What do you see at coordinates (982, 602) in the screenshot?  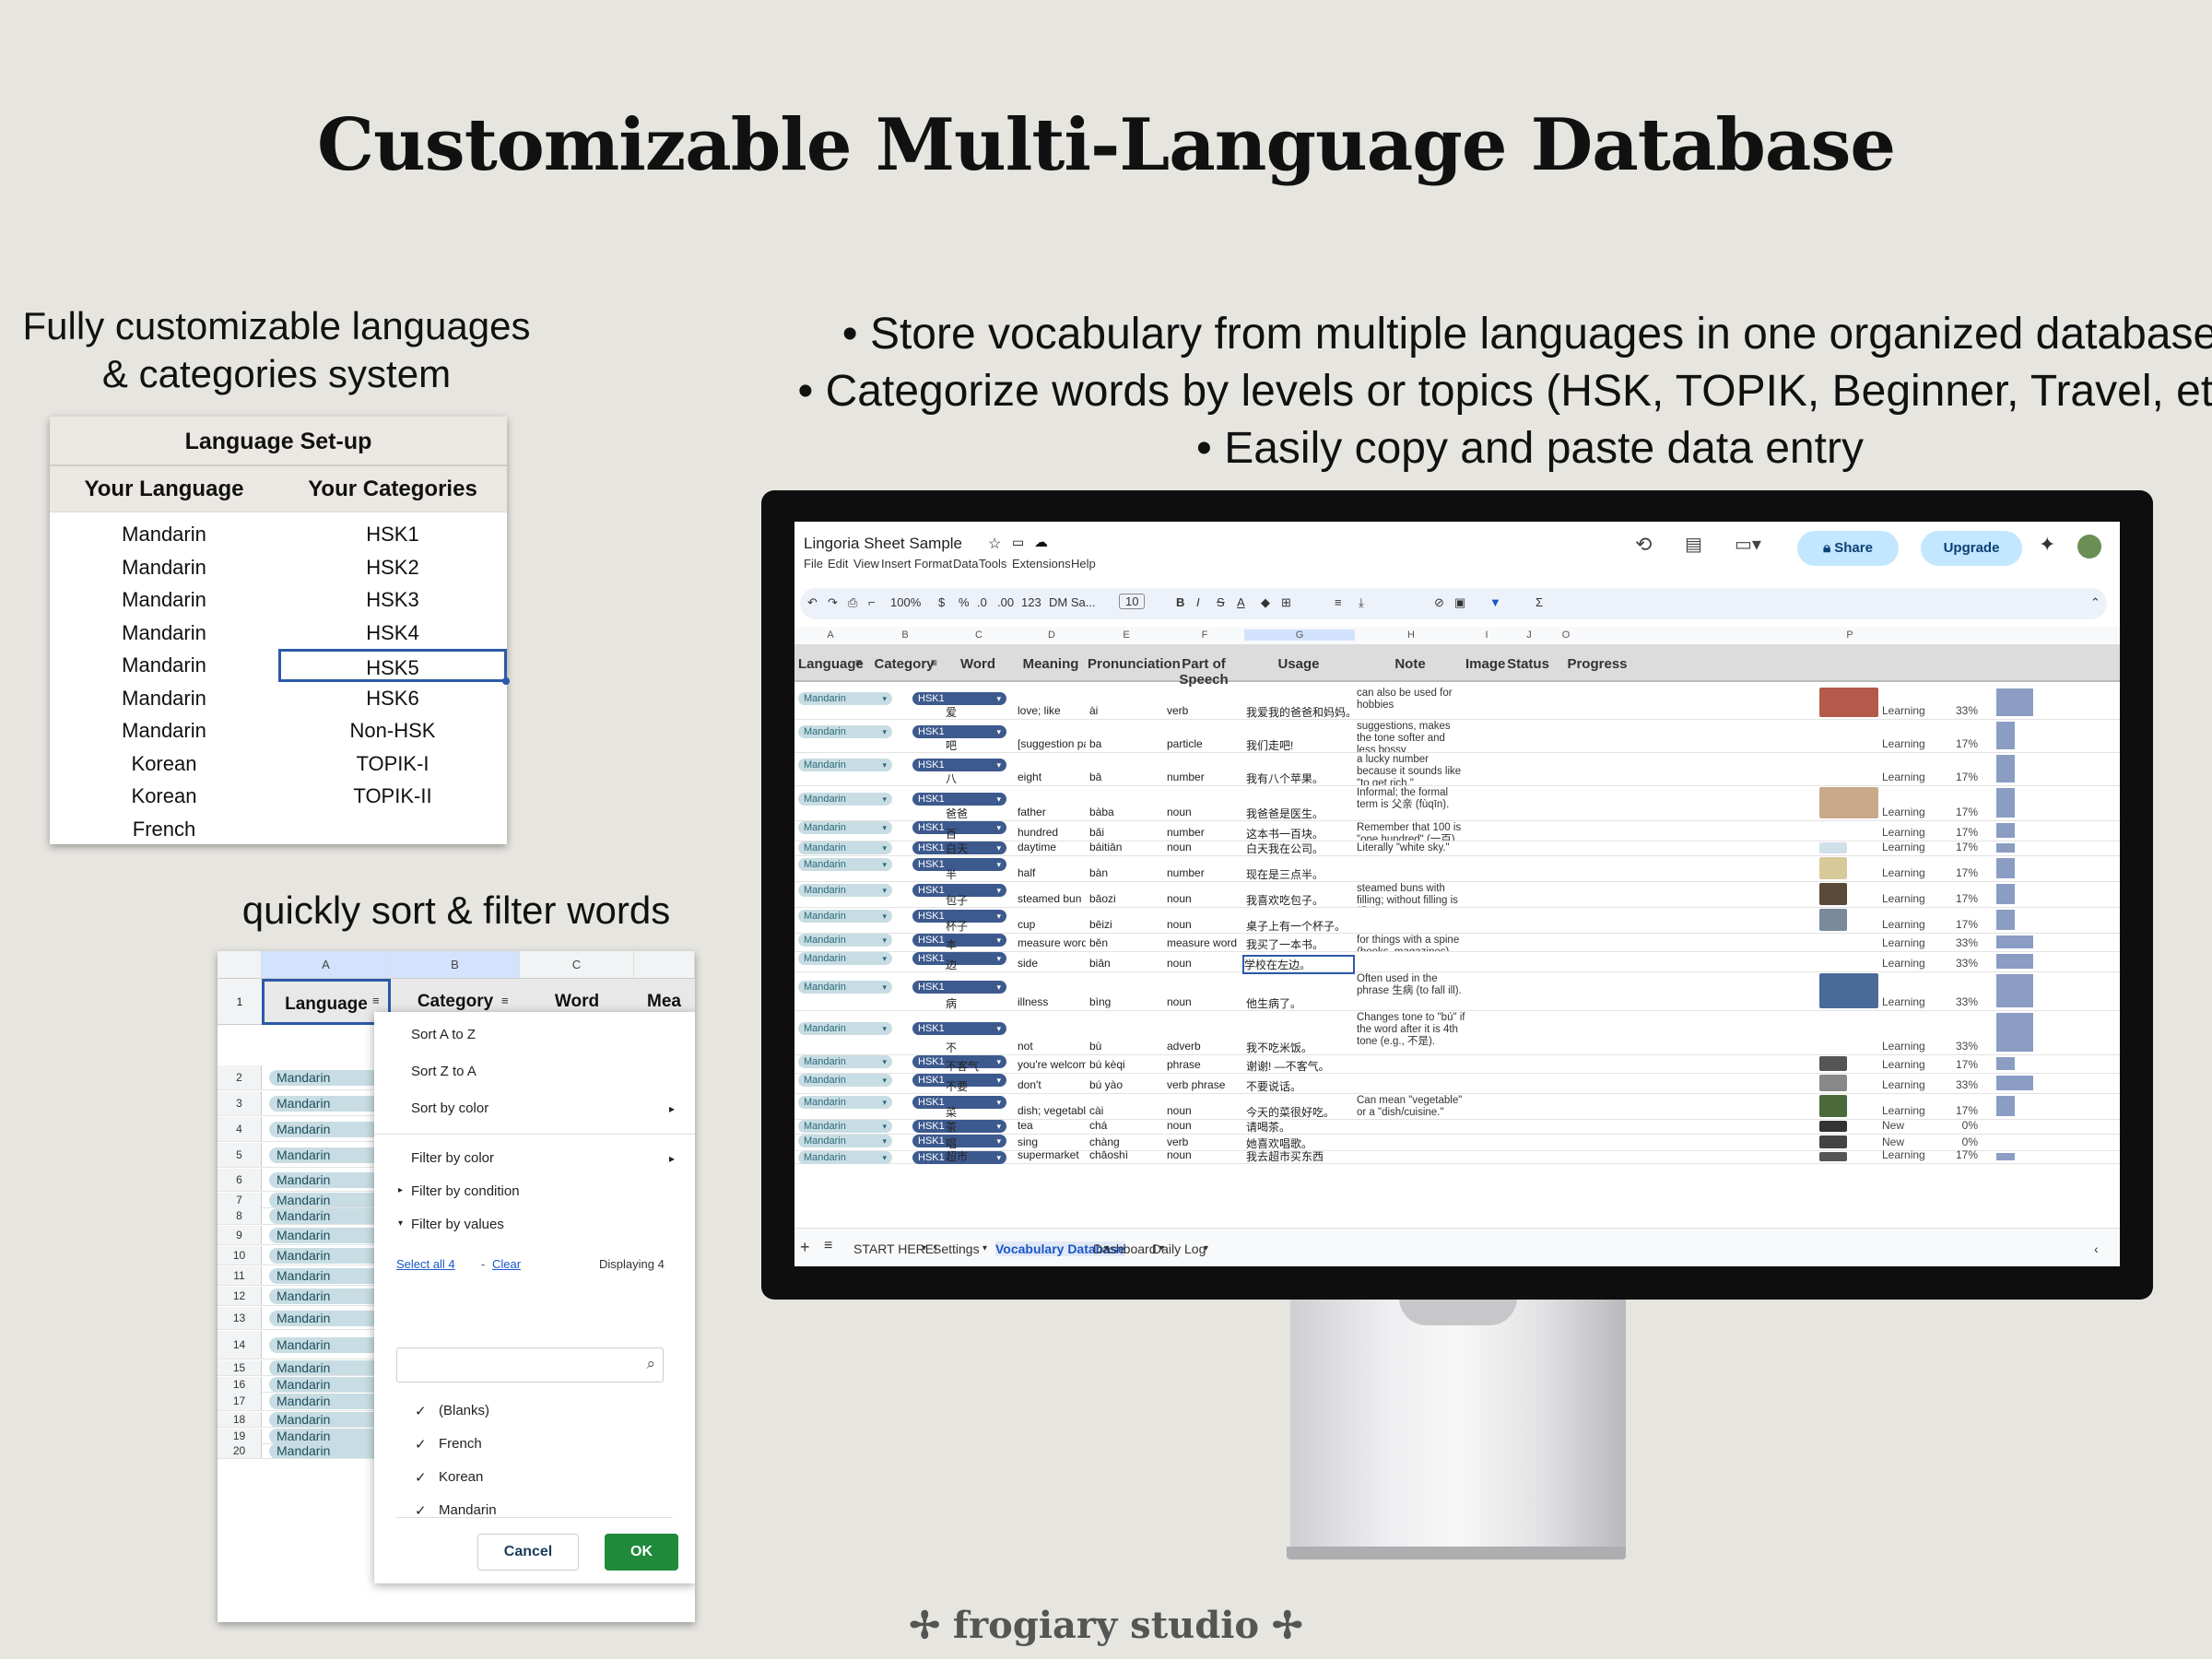 I see `decrease-decimal: .0` at bounding box center [982, 602].